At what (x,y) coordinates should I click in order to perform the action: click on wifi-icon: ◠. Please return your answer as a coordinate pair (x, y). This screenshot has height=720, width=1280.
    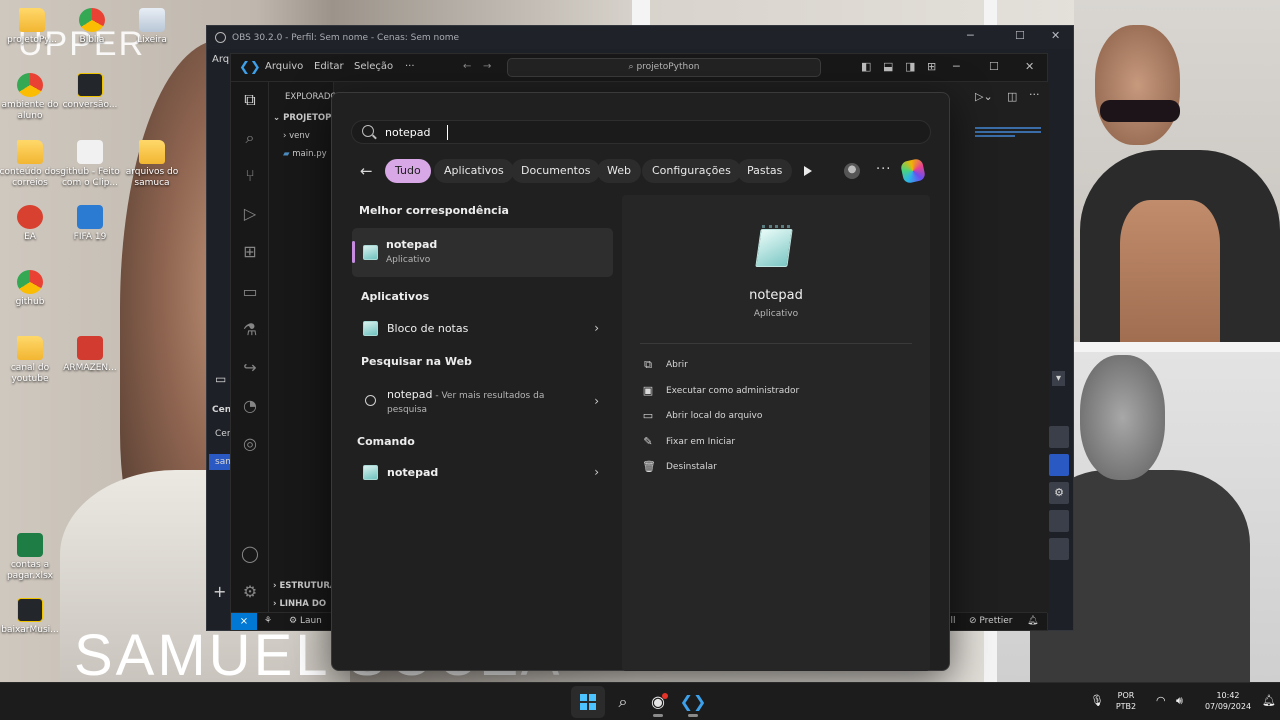
    Looking at the image, I should click on (1161, 700).